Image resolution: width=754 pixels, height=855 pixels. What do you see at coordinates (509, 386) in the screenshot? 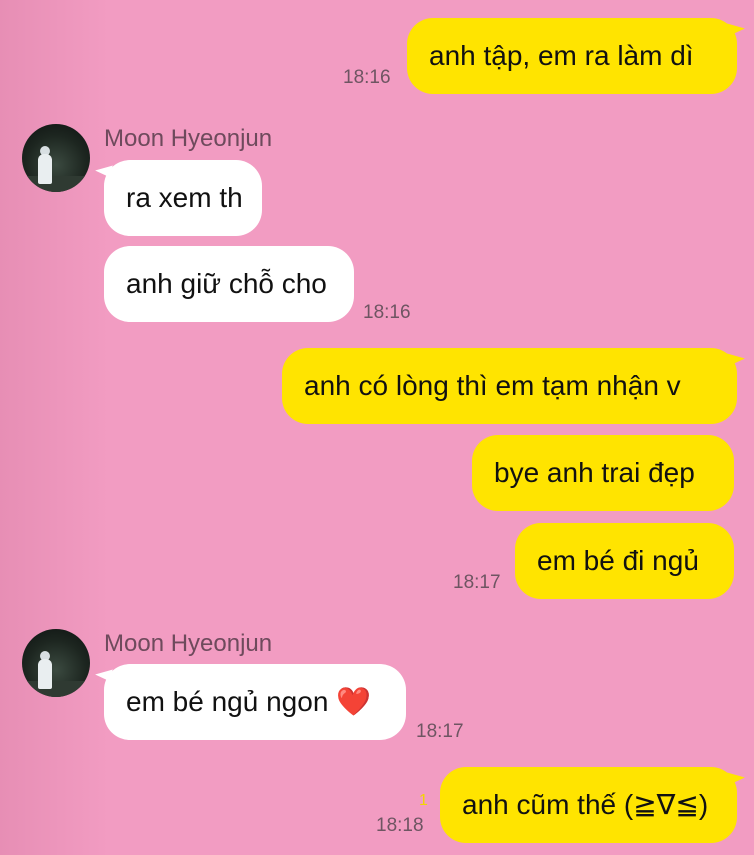
I see `outgoing-message: anh có lòng thì em tạm nhận v` at bounding box center [509, 386].